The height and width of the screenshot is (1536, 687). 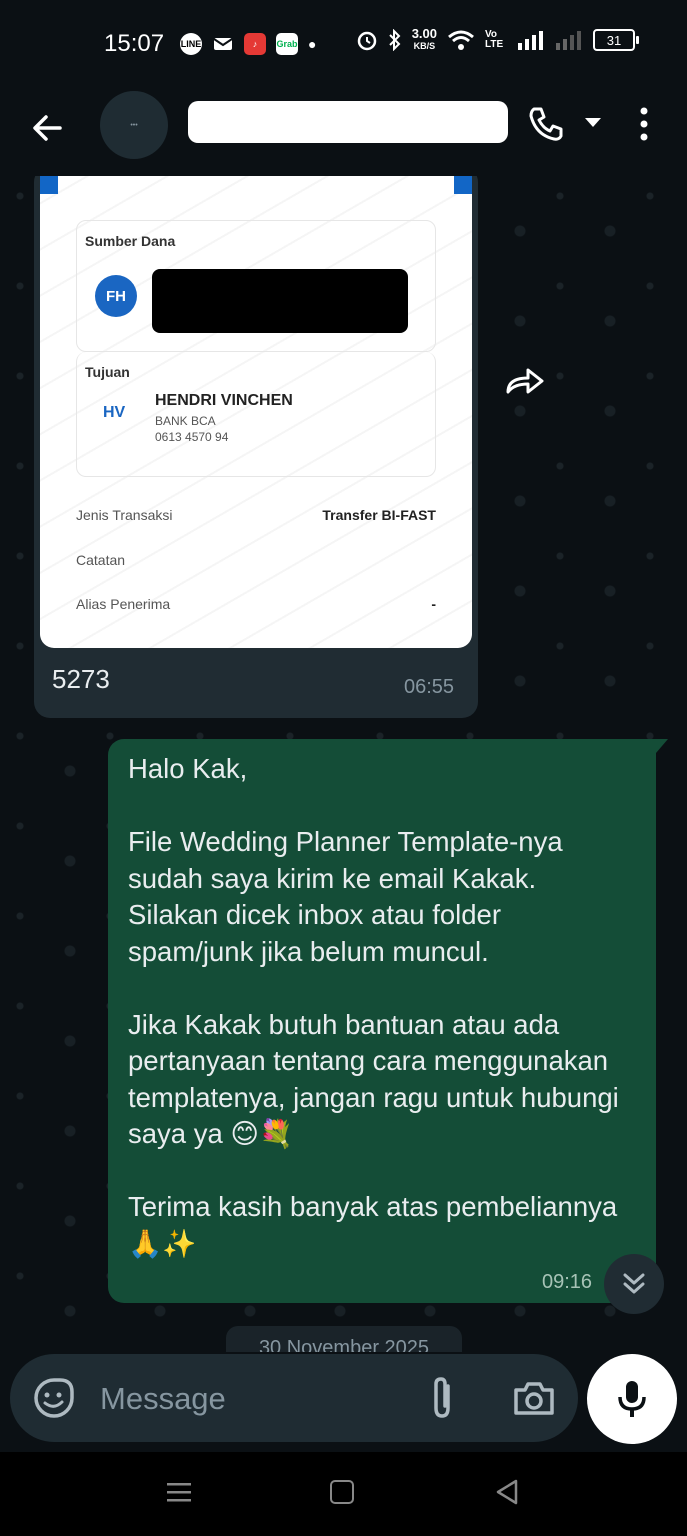 What do you see at coordinates (379, 515) in the screenshot?
I see `transaction-type-value: Transfer BI-FAST` at bounding box center [379, 515].